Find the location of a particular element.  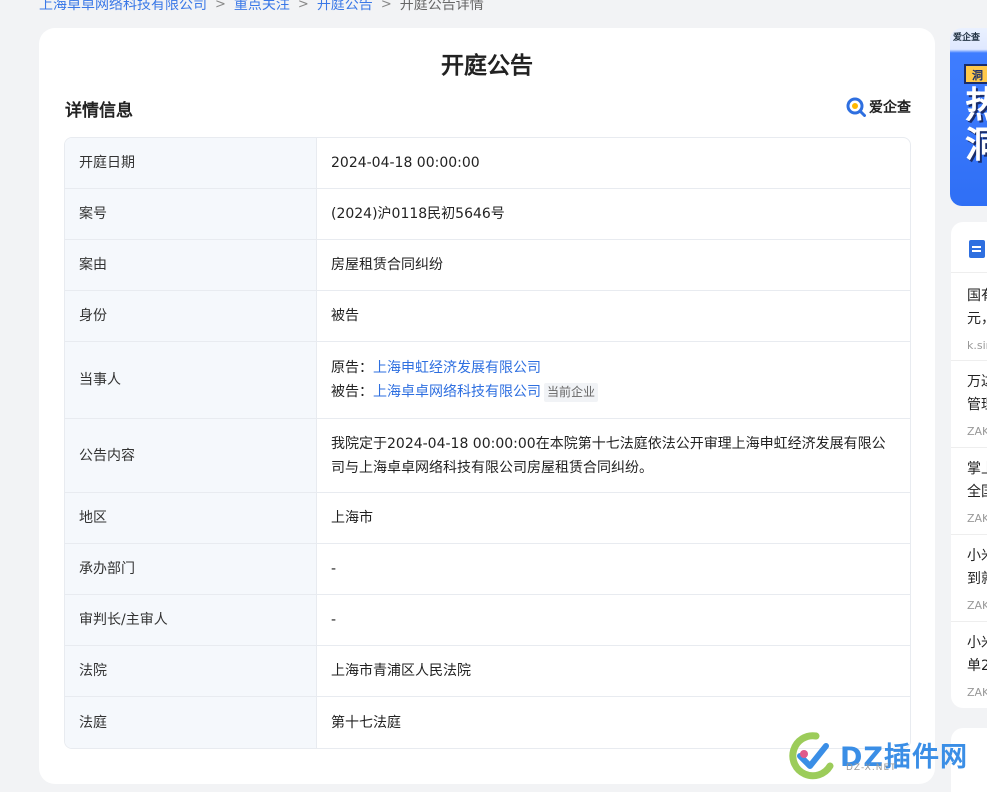

table-row: 当事人 原告：上海申虹经济发展有限公司 被告：上海卓卓网络科技有限公司 当前企业 is located at coordinates (487, 380).